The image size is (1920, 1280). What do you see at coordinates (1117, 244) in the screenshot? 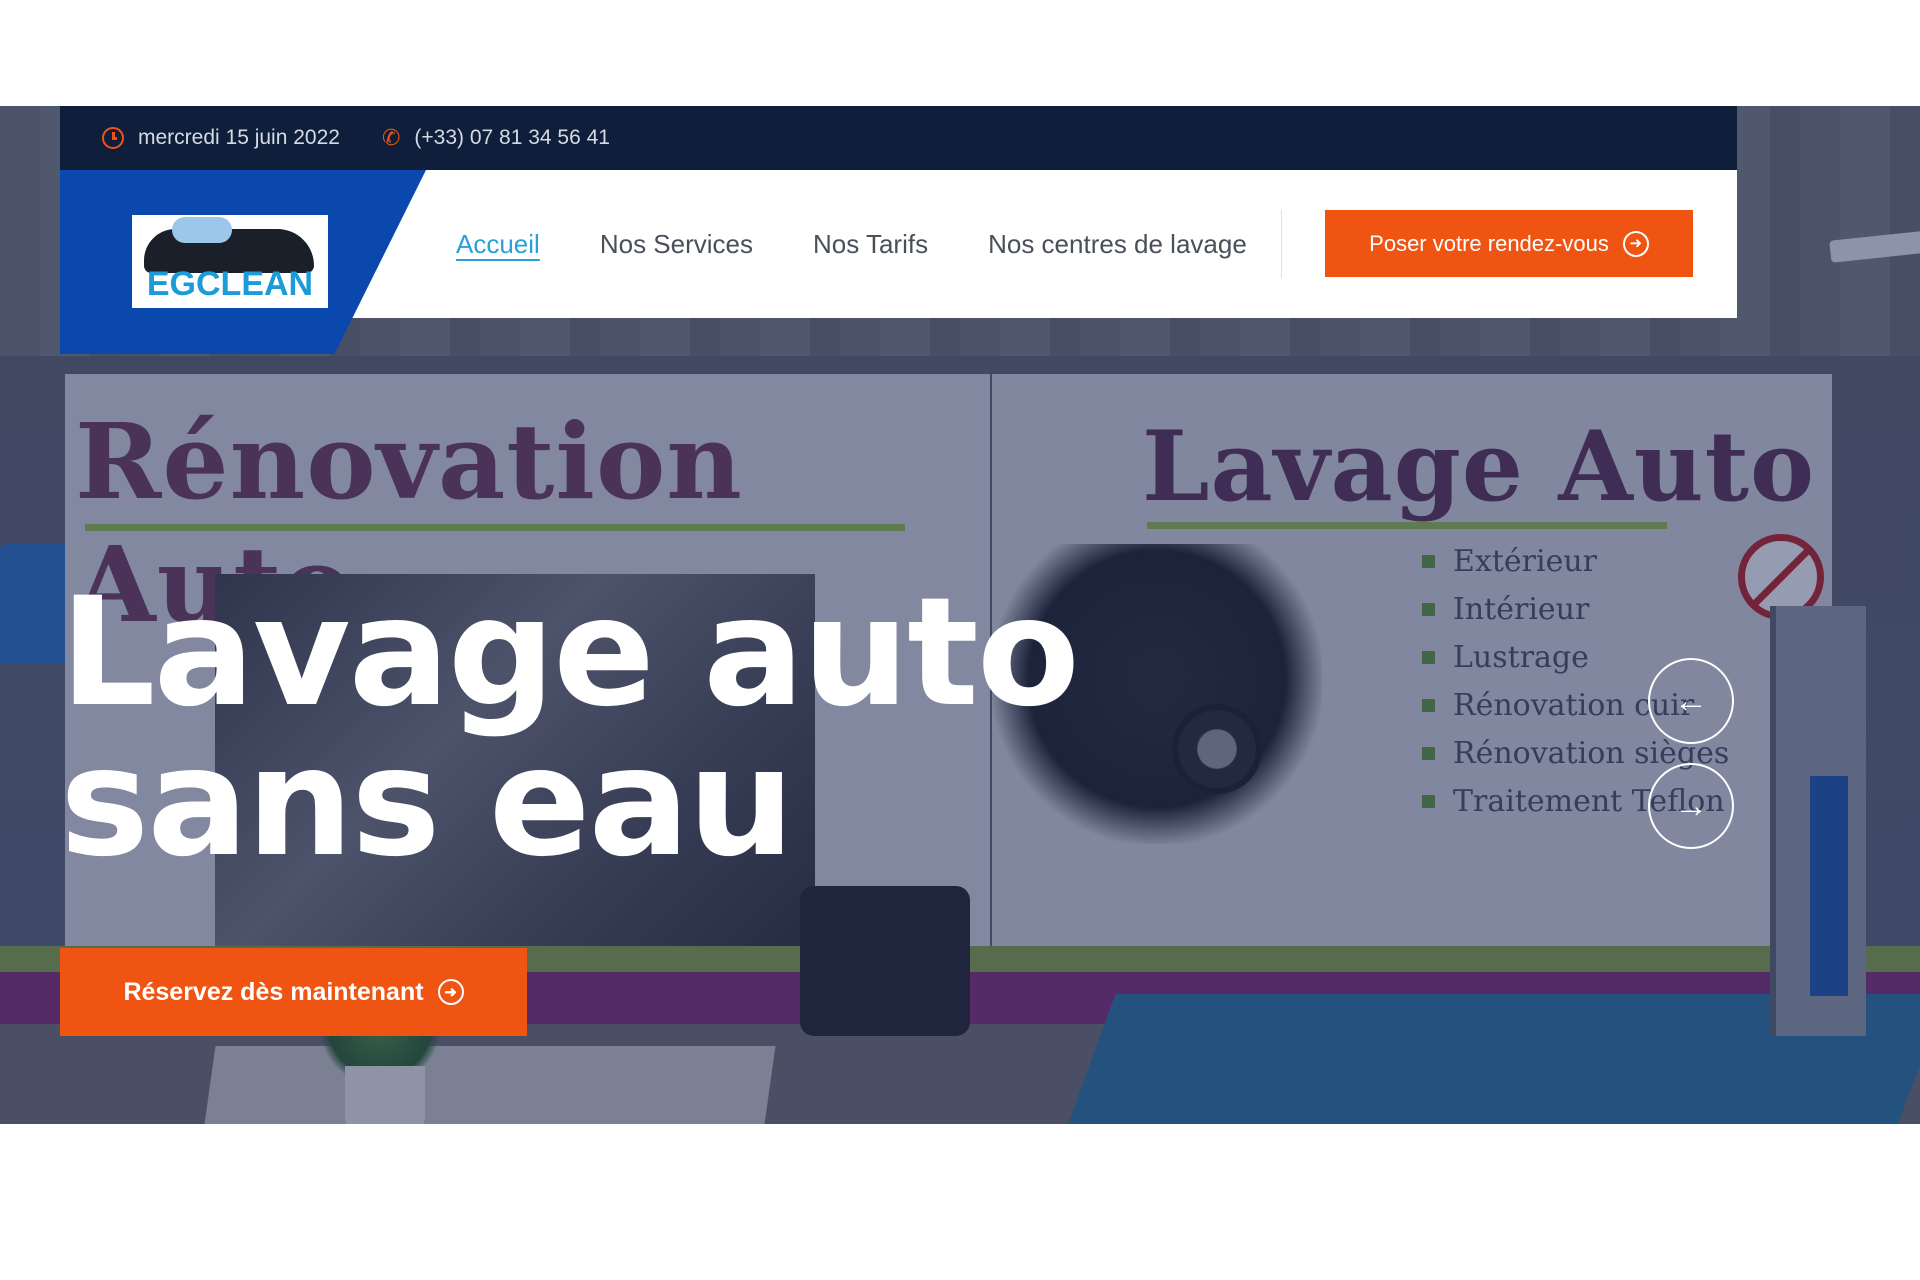
I see `nav-link-centres: Nos centres de lavage` at bounding box center [1117, 244].